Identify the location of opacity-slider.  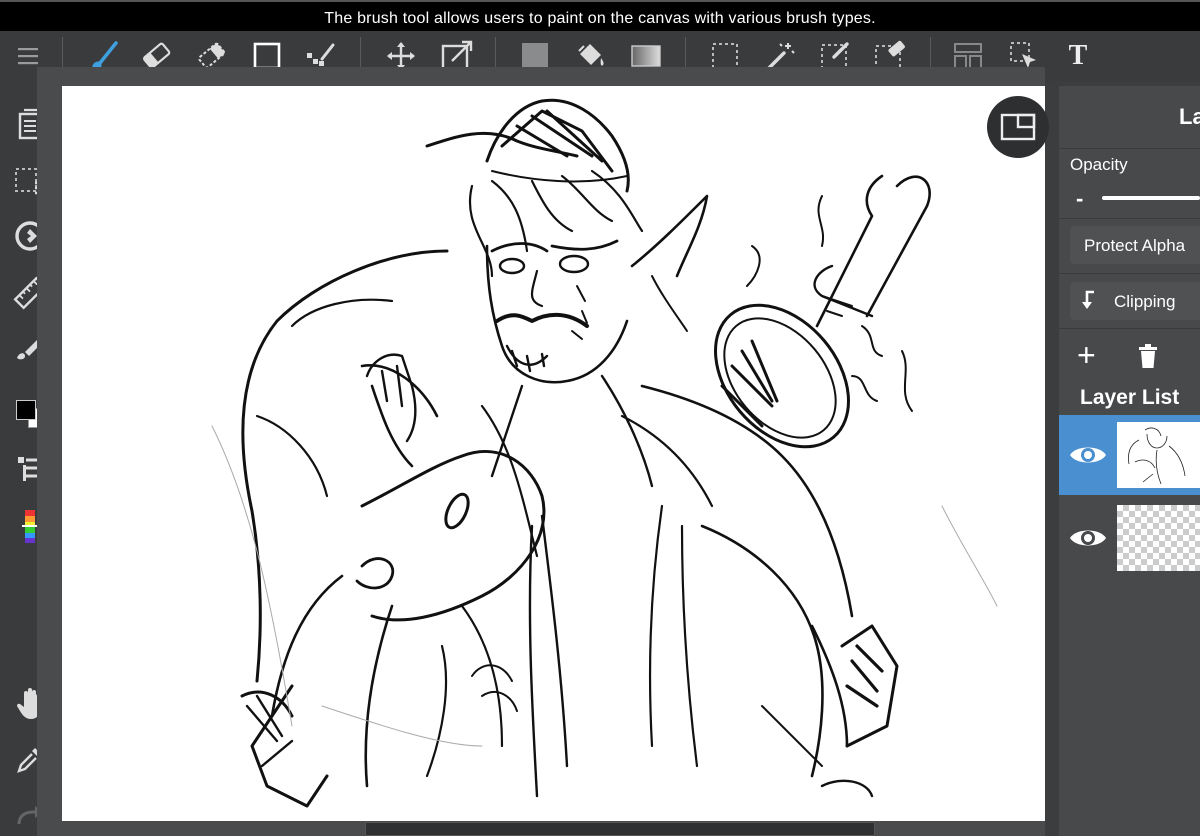
(1151, 198).